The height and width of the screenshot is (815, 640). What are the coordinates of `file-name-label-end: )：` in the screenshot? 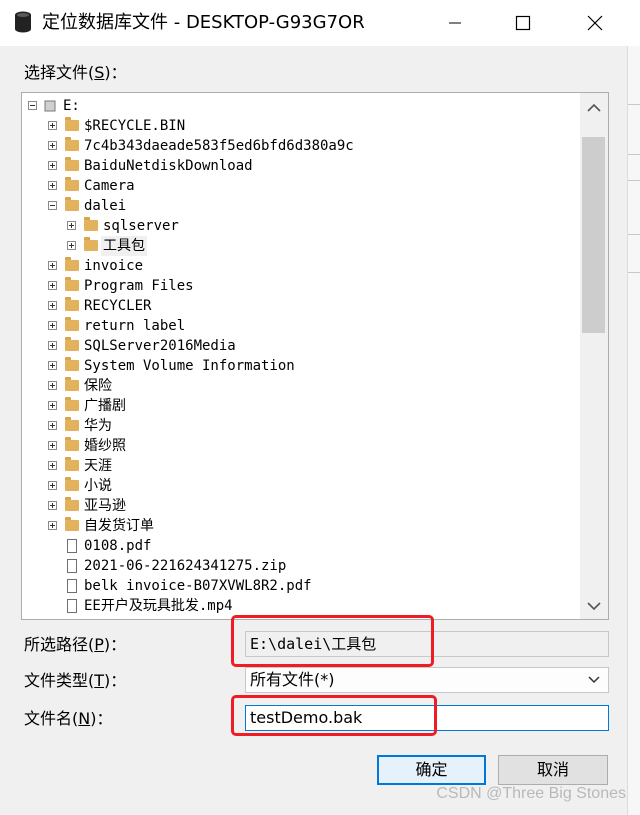 It's located at (101, 718).